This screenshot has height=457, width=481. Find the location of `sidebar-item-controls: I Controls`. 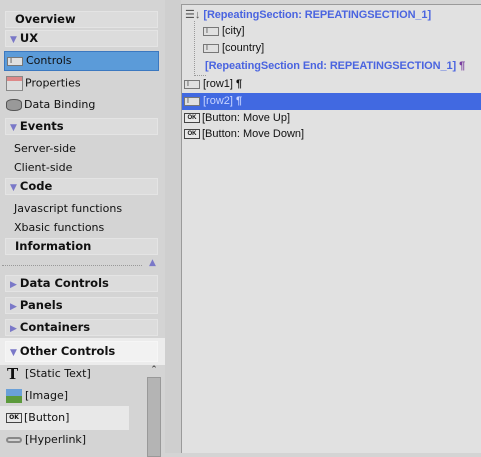

sidebar-item-controls: I Controls is located at coordinates (39, 61).